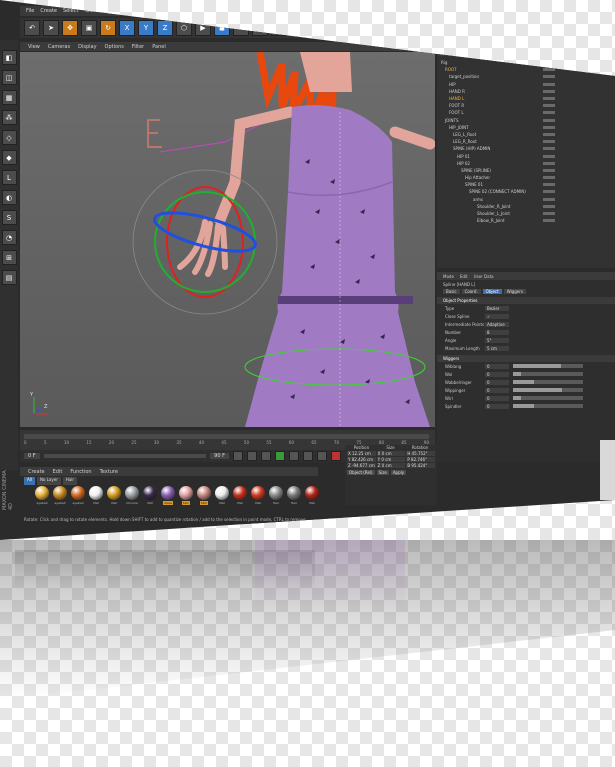 The width and height of the screenshot is (615, 767). What do you see at coordinates (471, 291) in the screenshot?
I see `attribute-tab-coord: Coord.` at bounding box center [471, 291].